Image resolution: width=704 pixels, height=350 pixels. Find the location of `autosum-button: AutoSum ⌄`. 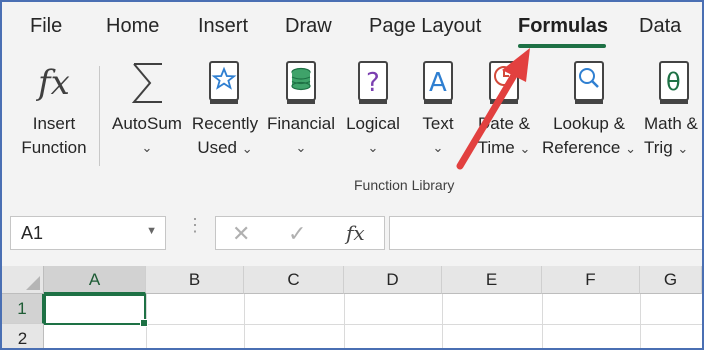

autosum-button: AutoSum ⌄ is located at coordinates (147, 115).